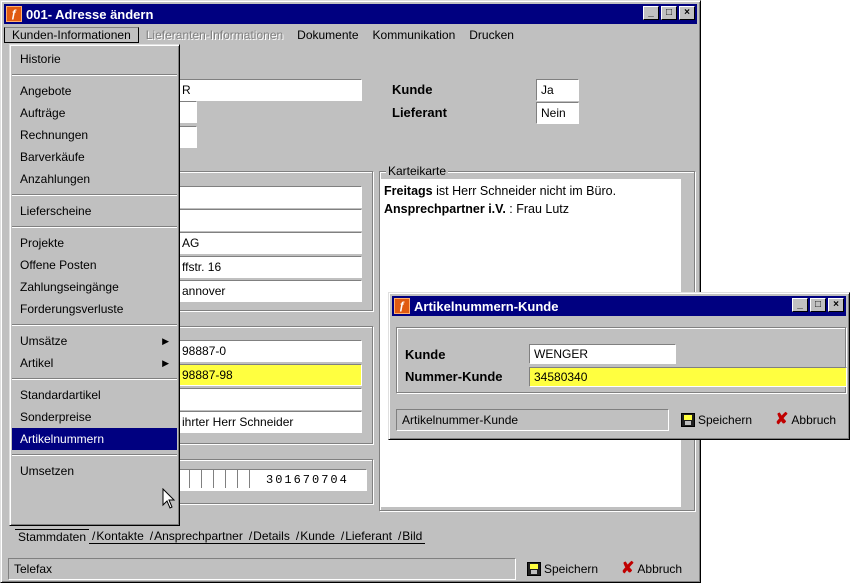 The image size is (850, 583). I want to click on status-field: Telefax, so click(262, 569).